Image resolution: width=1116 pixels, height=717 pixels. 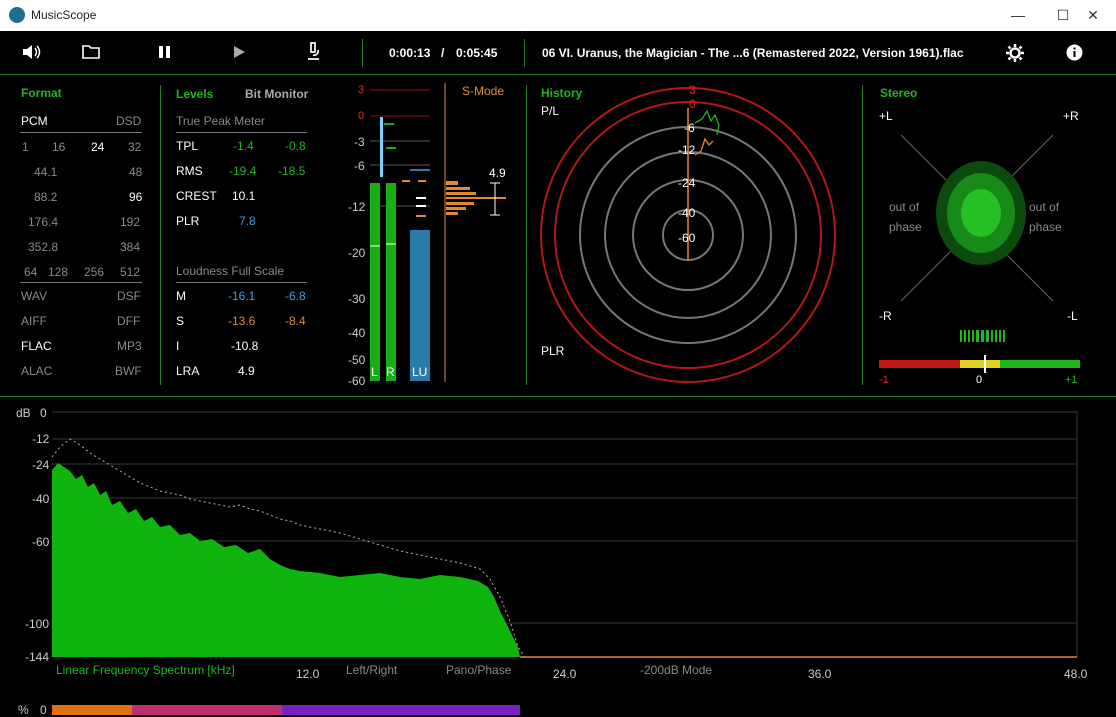 What do you see at coordinates (247, 221) in the screenshot?
I see `plr-value: 7.8` at bounding box center [247, 221].